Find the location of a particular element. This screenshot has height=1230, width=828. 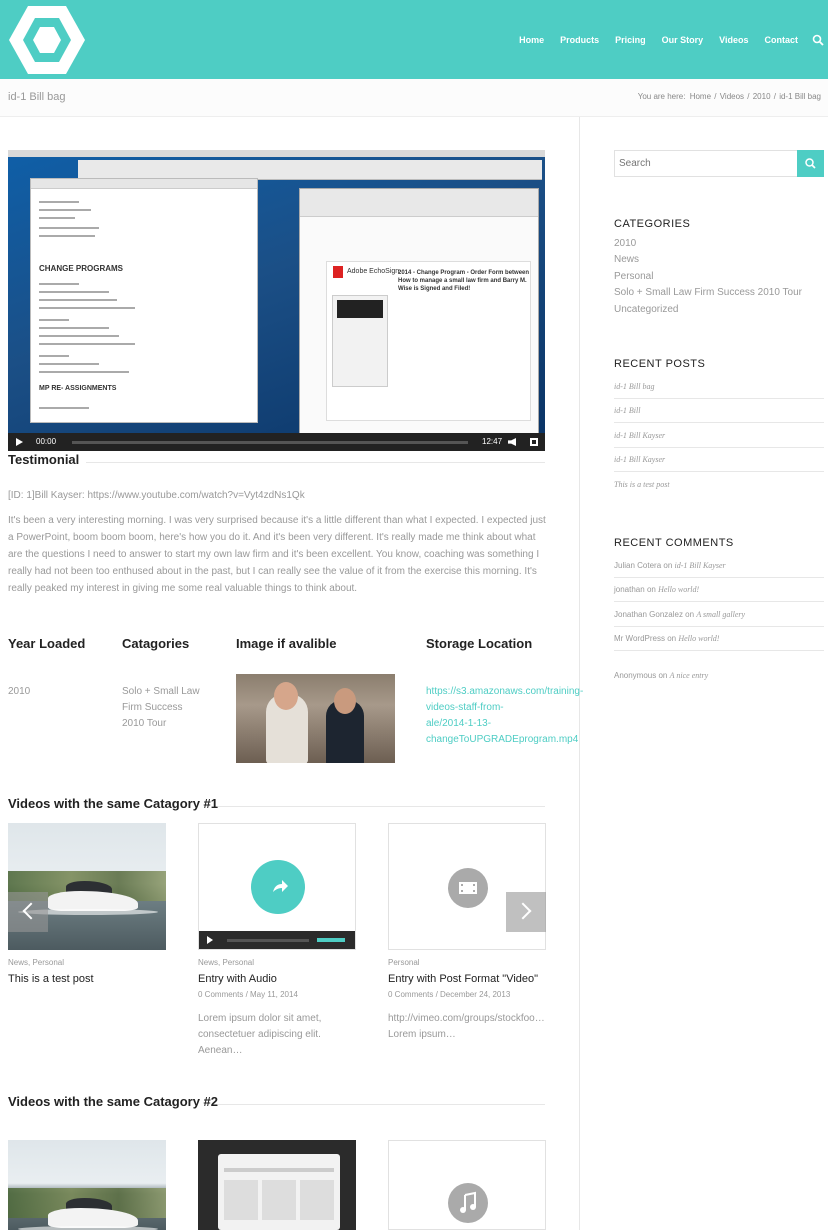

video-screen-window-notes: CHANGE PROGRAMS MP RE- ASSIGNMENTS is located at coordinates (144, 300).